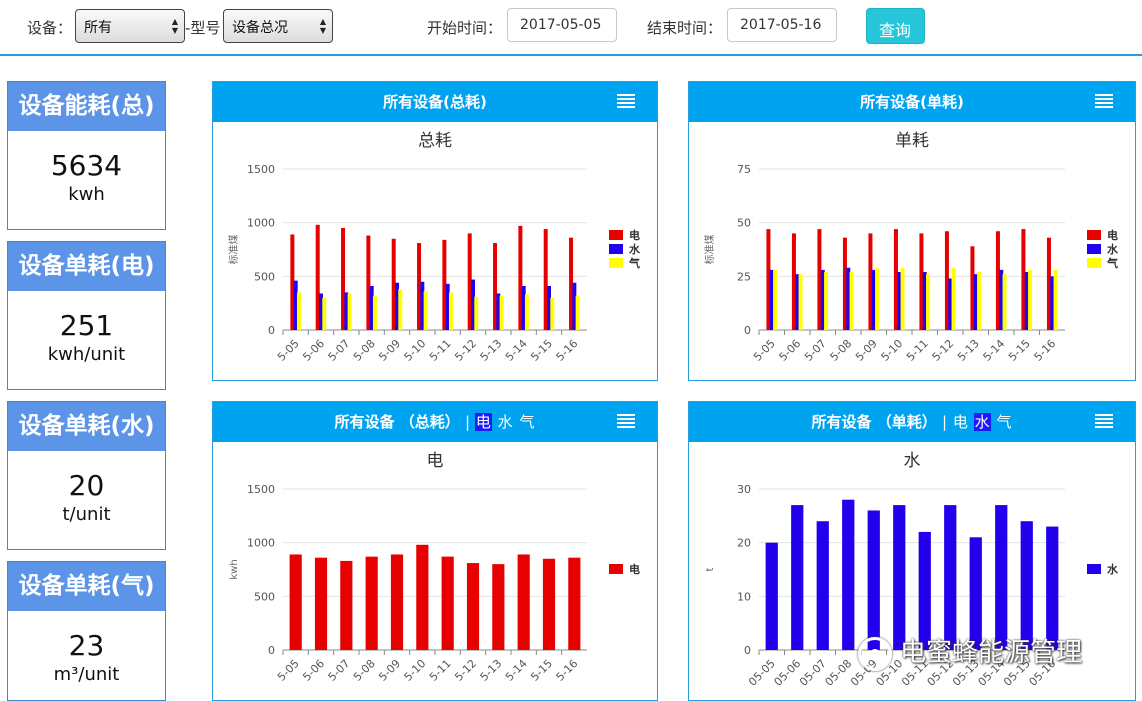 Image resolution: width=1142 pixels, height=701 pixels. Describe the element at coordinates (476, 313) in the screenshot. I see `bar-总耗-气-5-12` at that location.